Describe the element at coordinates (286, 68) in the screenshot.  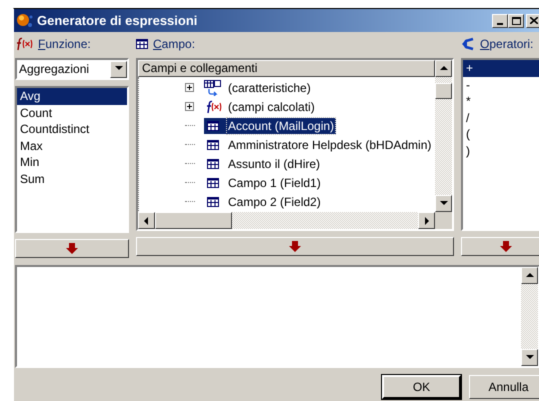
I see `tree-header: Campi e collegamenti` at that location.